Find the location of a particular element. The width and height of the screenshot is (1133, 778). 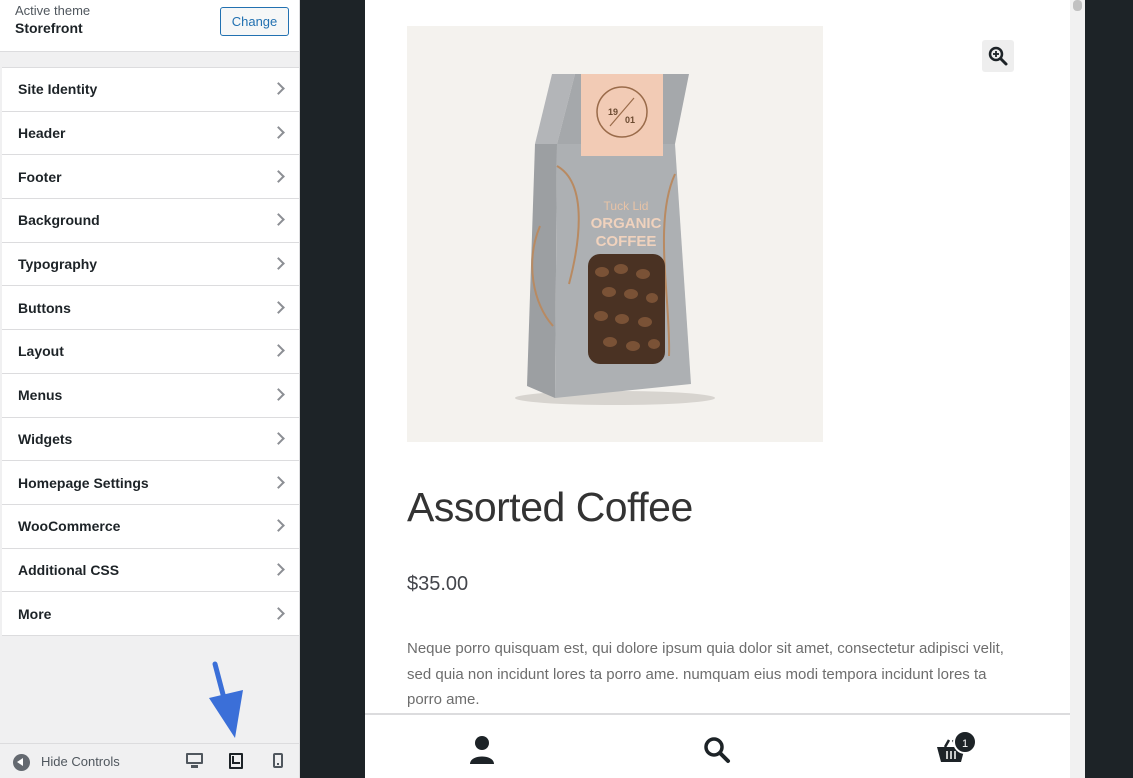

badge-top-text: 19 is located at coordinates (613, 112).